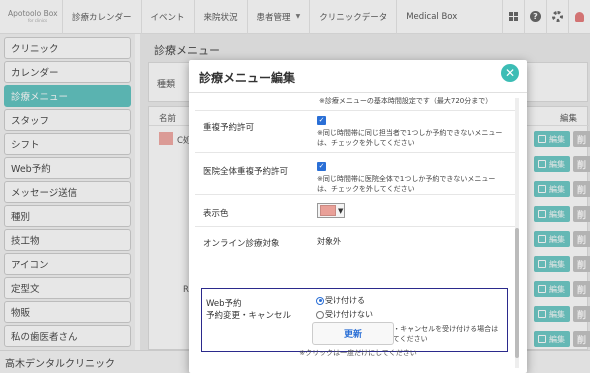  Describe the element at coordinates (345, 300) in the screenshot. I see `radio-accept-label: 受け付ける` at that location.